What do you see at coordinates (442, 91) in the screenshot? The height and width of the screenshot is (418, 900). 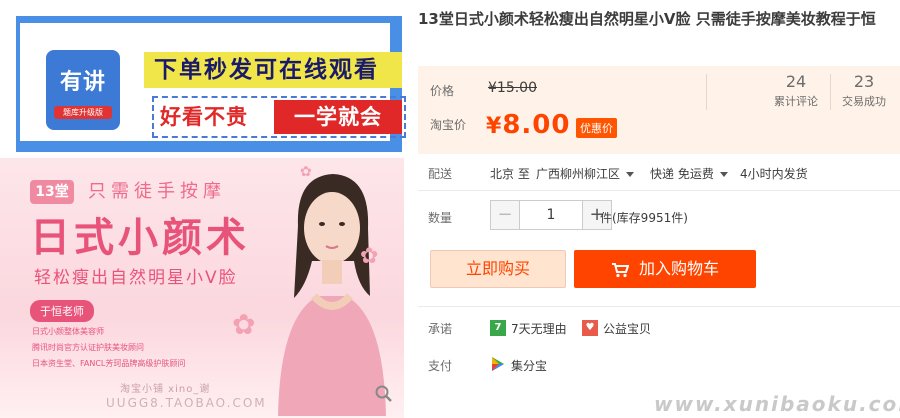 I see `price-label: 价格` at bounding box center [442, 91].